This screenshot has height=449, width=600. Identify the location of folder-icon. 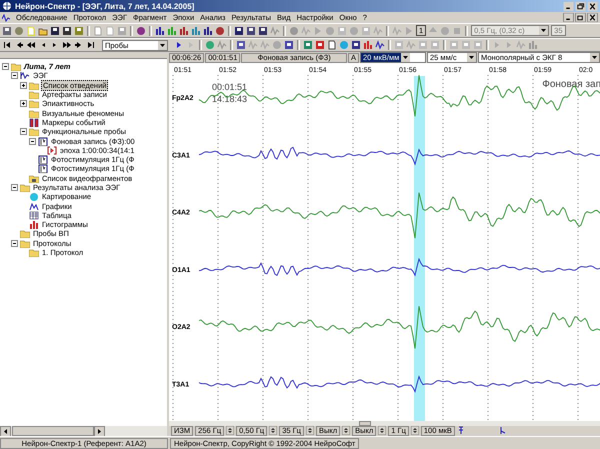
(25, 187).